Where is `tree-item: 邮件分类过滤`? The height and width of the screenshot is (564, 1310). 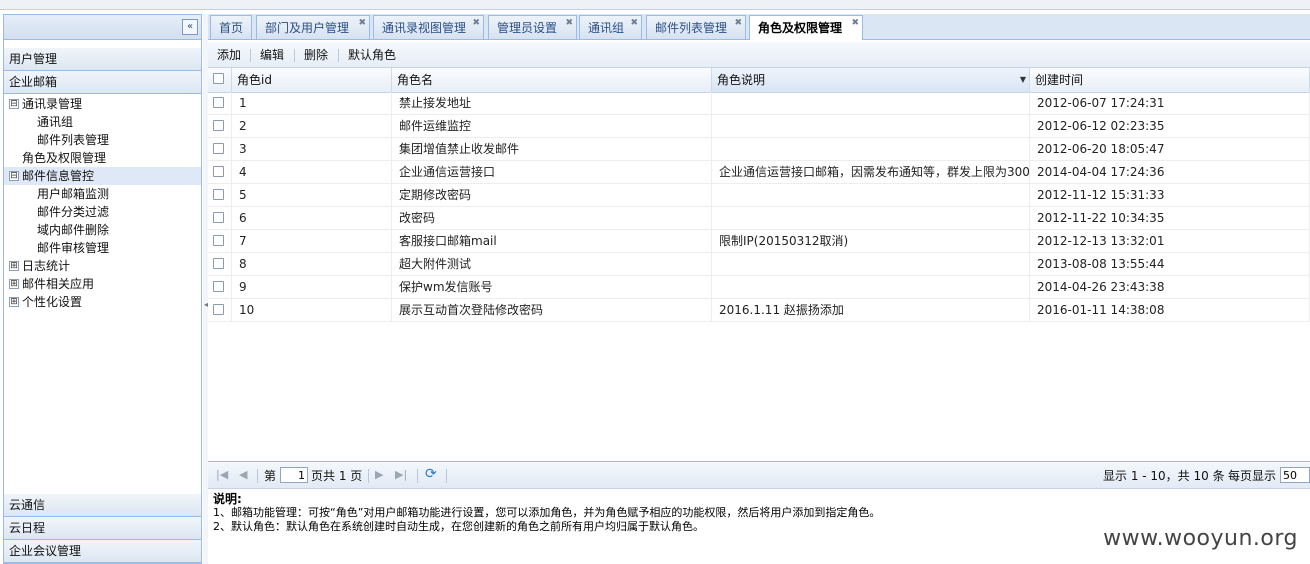 tree-item: 邮件分类过滤 is located at coordinates (102, 212).